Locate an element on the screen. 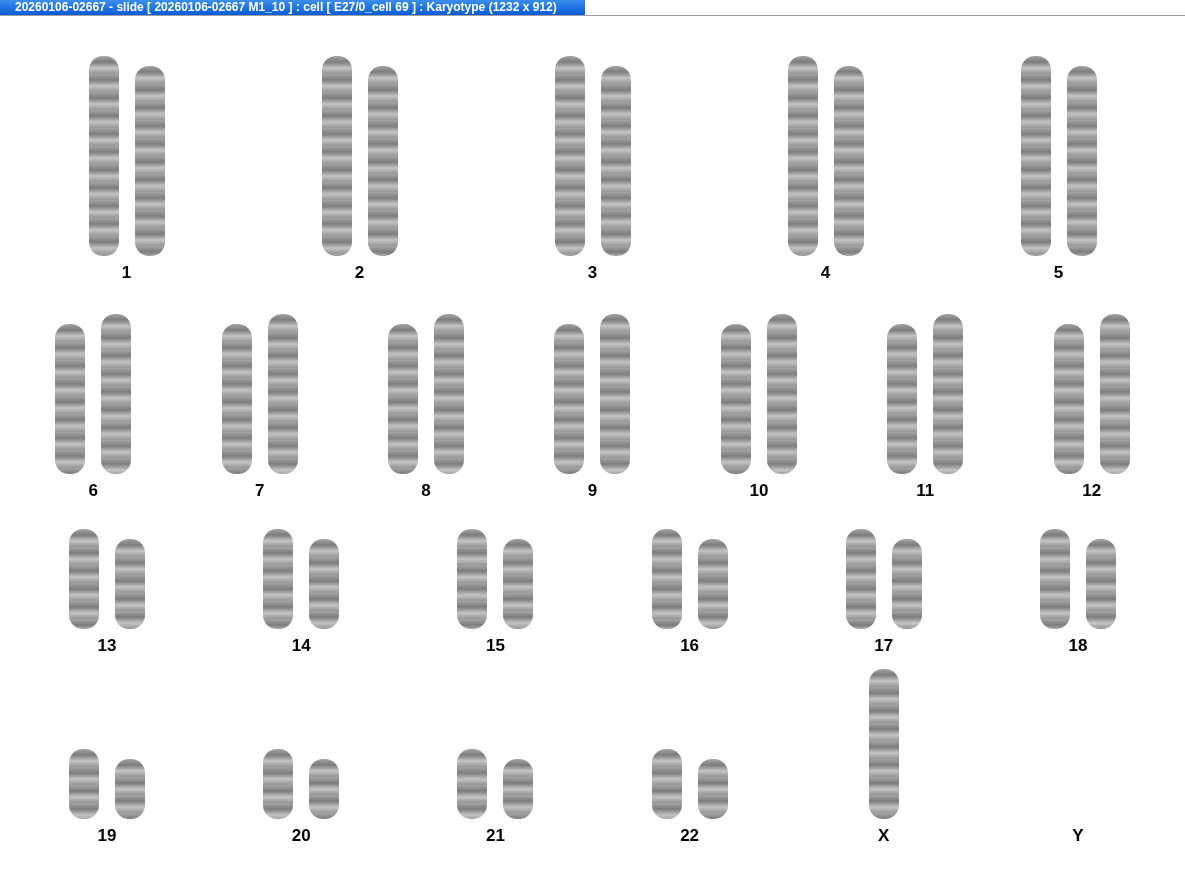 Image resolution: width=1185 pixels, height=878 pixels. chromosome-number: 1 is located at coordinates (126, 272).